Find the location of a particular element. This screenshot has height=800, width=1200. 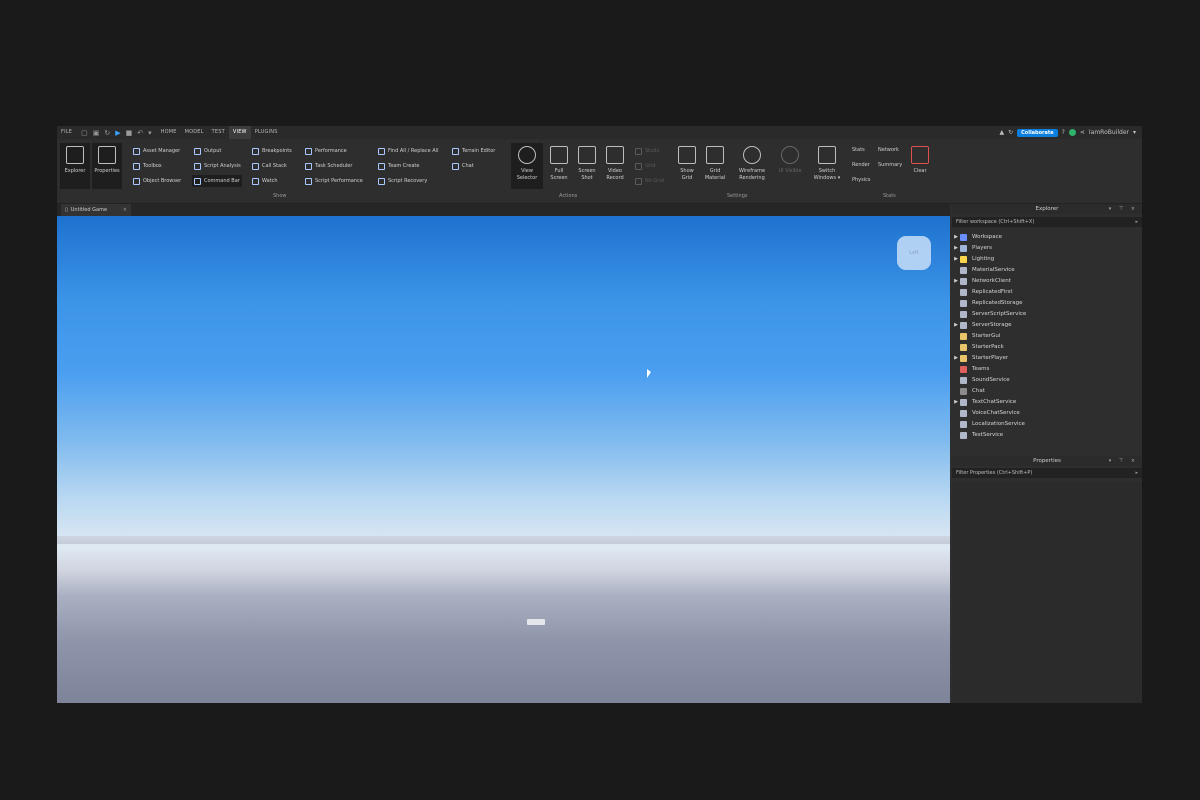

explorer-item: StarterPack is located at coordinates (978, 347).